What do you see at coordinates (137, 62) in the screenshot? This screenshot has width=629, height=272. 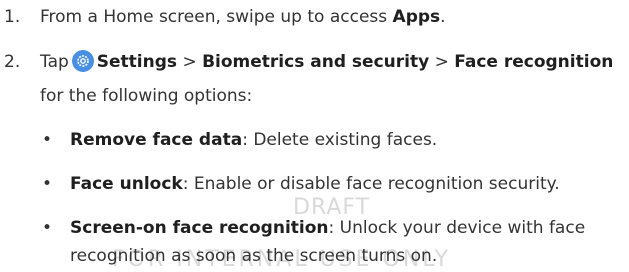 I see `settings-label: Settings` at bounding box center [137, 62].